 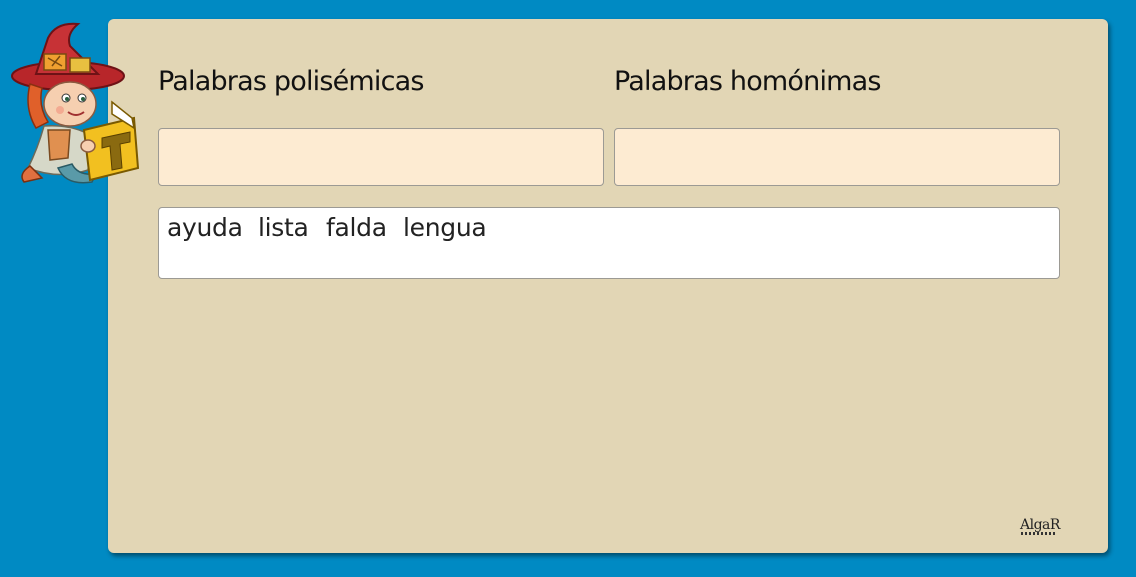 I want to click on word-bank: ayuda lista falda lengua, so click(x=609, y=243).